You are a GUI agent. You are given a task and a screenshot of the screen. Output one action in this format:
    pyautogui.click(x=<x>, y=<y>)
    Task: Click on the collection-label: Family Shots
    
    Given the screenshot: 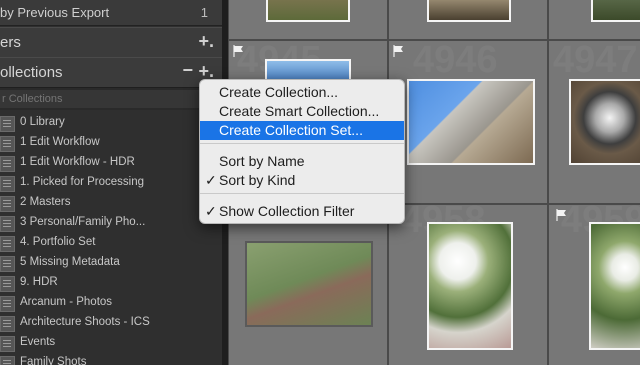 What is the action you would take?
    pyautogui.click(x=53, y=360)
    